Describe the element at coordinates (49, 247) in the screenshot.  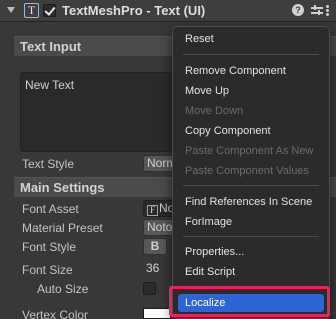
I see `font-style-label: Font Style` at that location.